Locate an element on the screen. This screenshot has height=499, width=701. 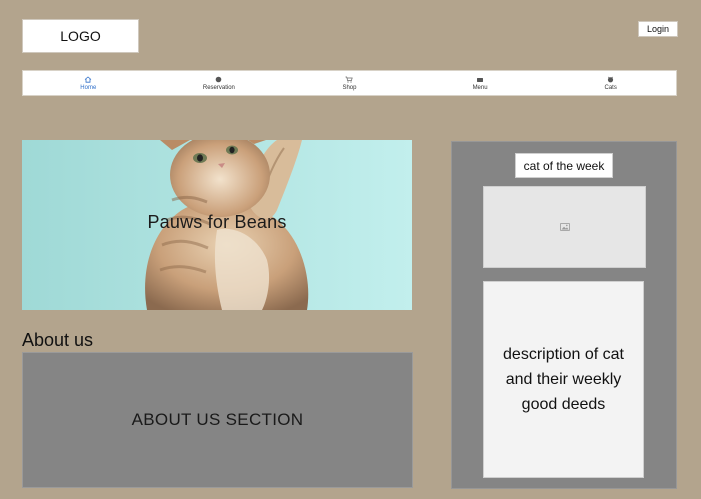
nav-item-label: Home is located at coordinates (88, 87).